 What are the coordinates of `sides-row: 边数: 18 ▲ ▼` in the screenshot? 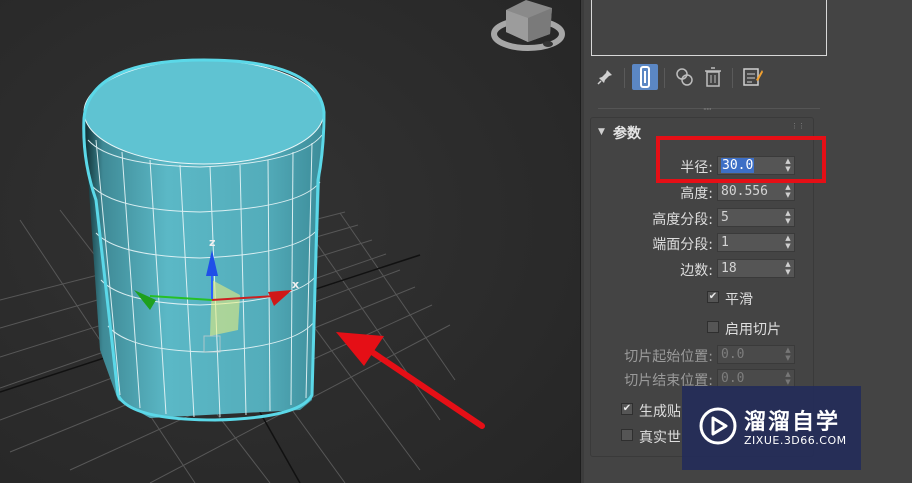 It's located at (701, 269).